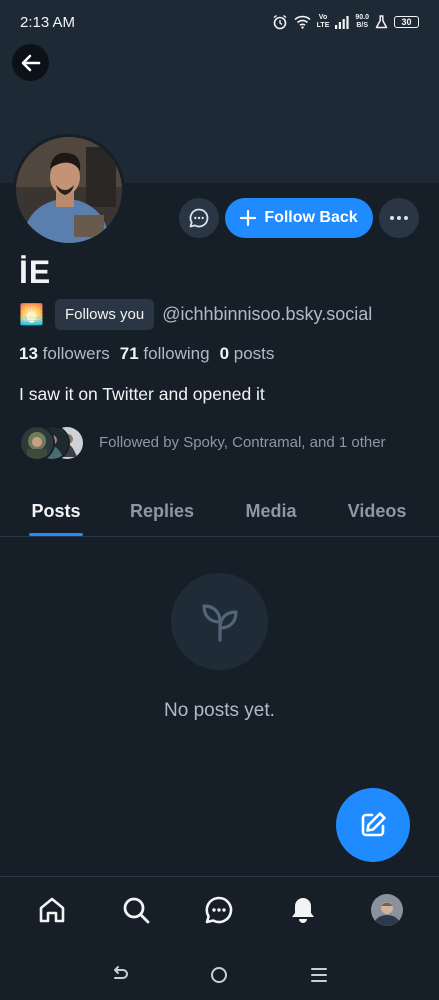 The image size is (439, 1000). I want to click on tab-media: Media, so click(271, 511).